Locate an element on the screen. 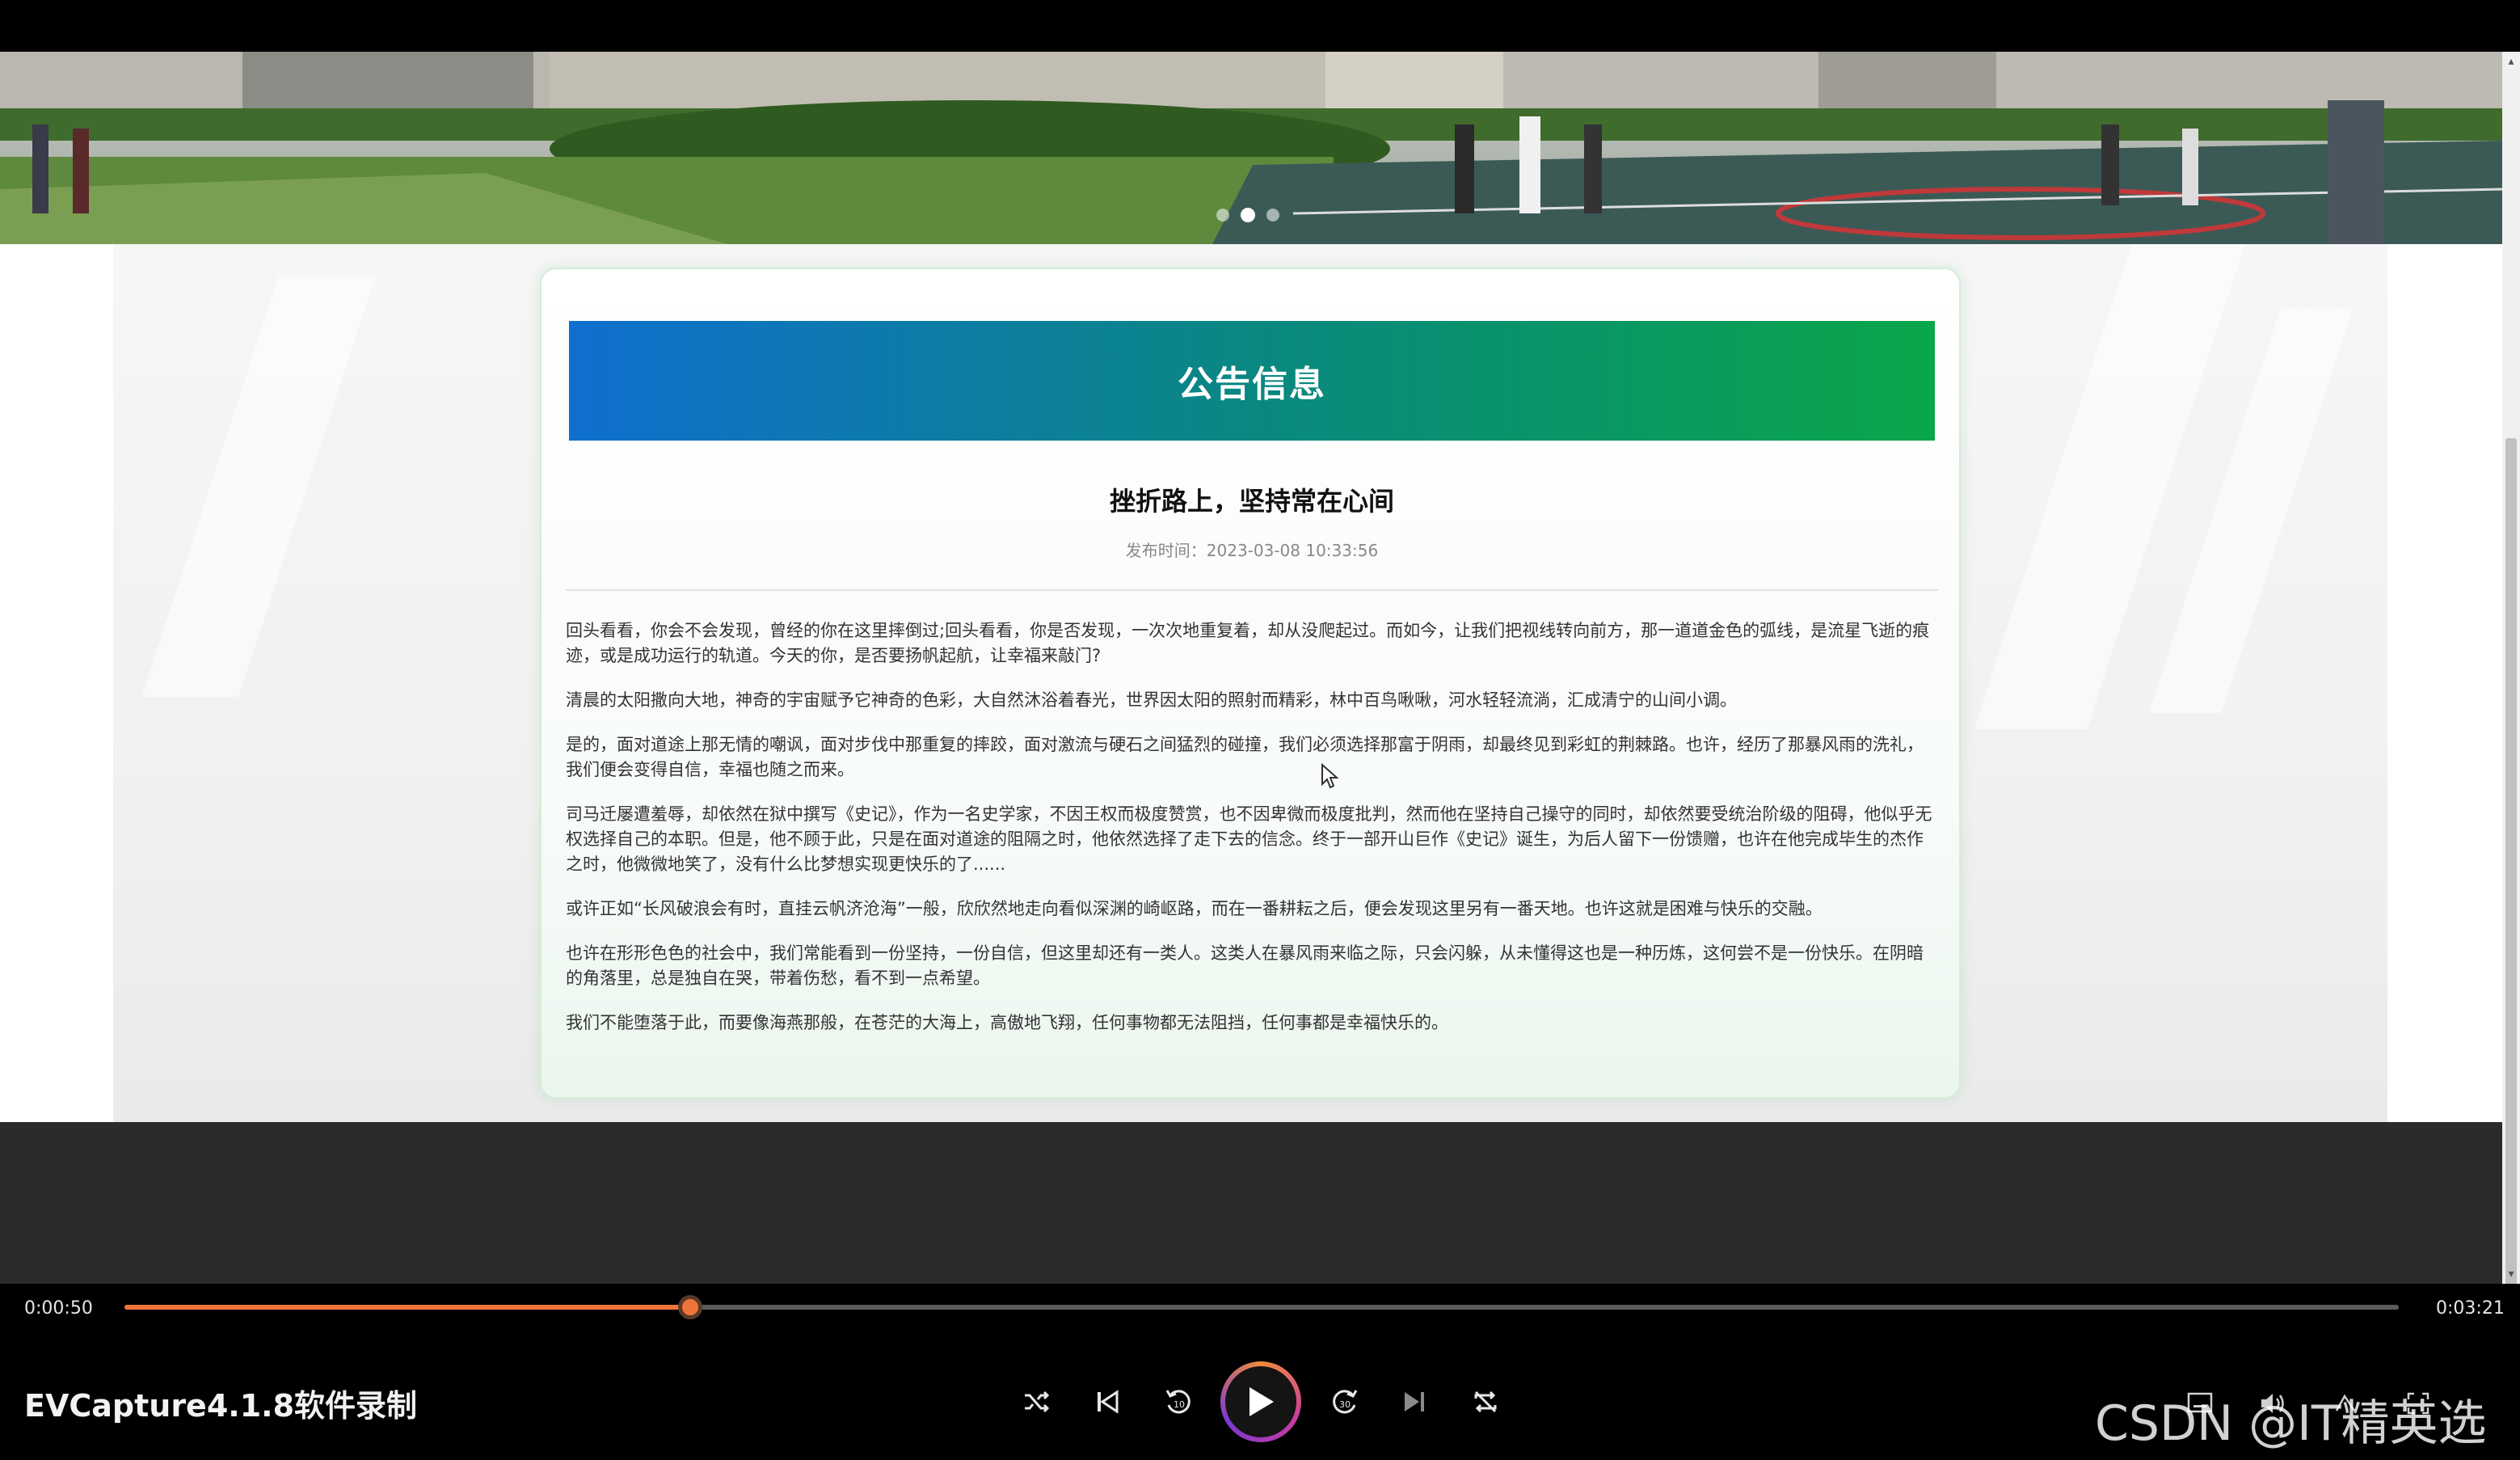  csdn-watermark: CSDN @IT精英选手 is located at coordinates (2291, 1423).